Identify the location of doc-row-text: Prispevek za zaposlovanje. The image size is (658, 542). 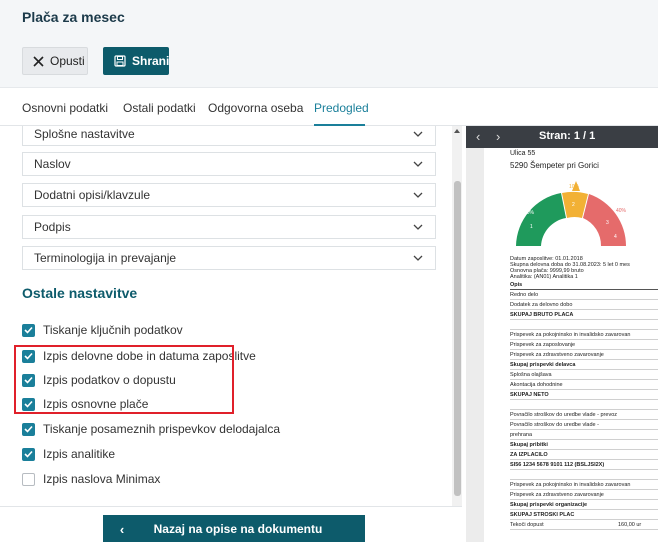
(543, 345).